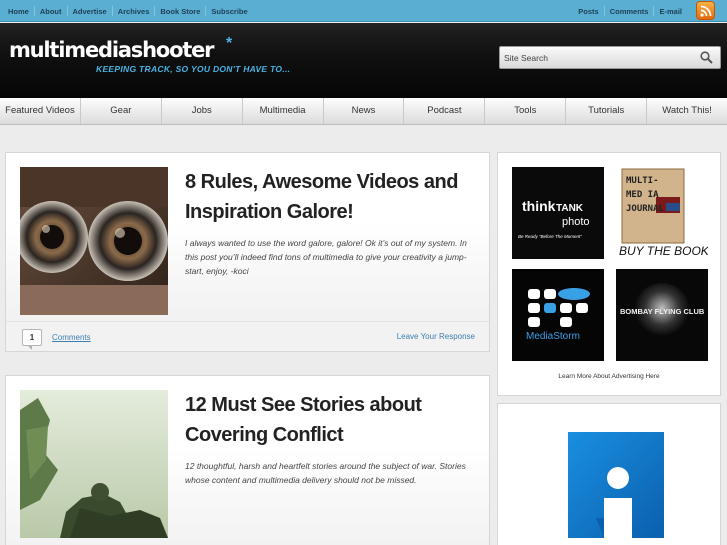  What do you see at coordinates (642, 181) in the screenshot?
I see `book-title-line-1: MULTI-` at bounding box center [642, 181].